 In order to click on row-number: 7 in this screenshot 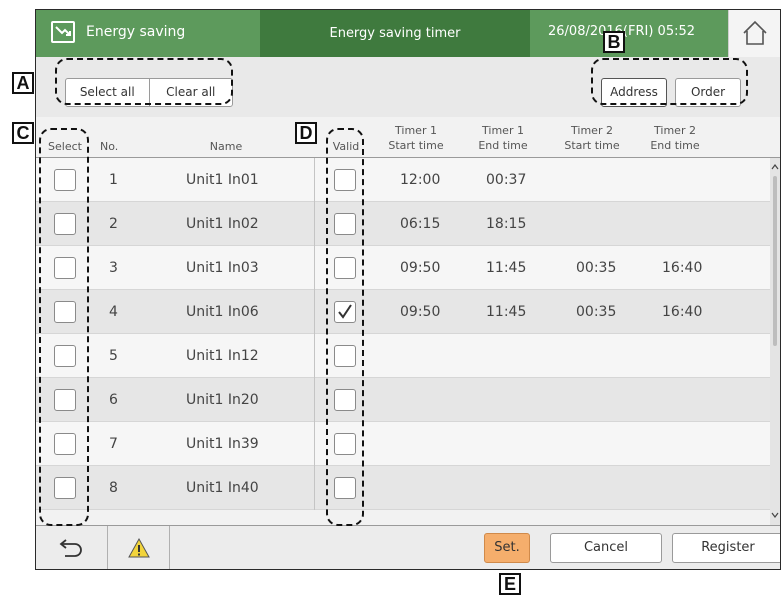, I will do `click(113, 444)`.